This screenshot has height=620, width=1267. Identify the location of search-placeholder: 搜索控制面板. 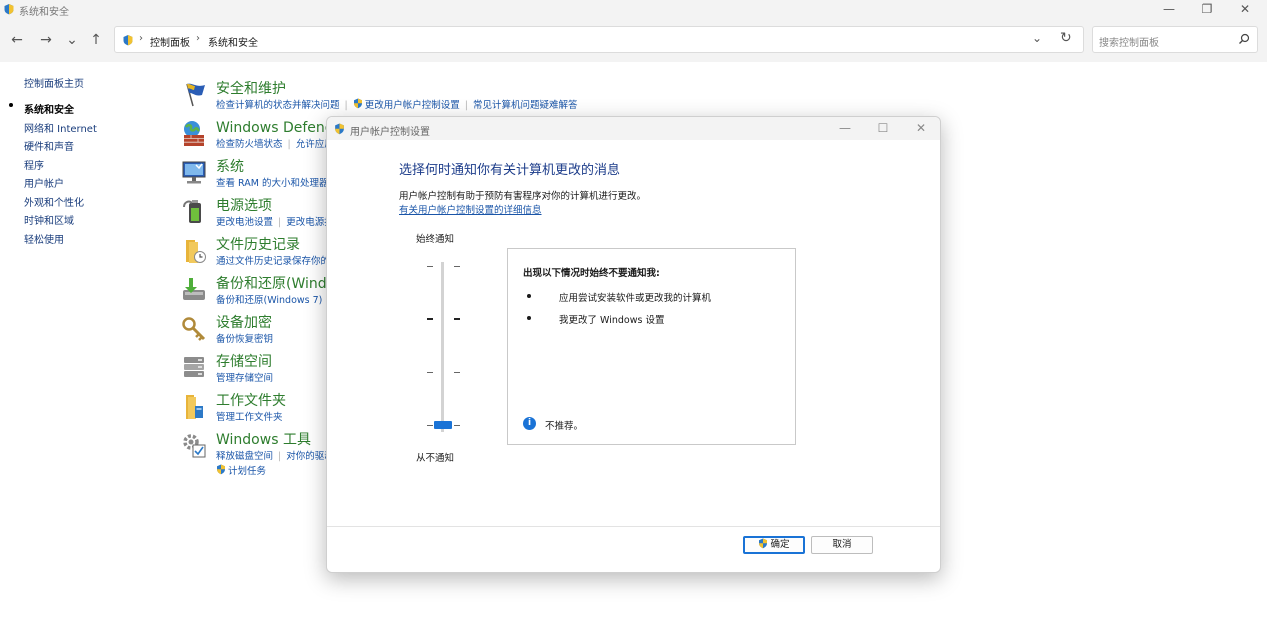
(1129, 43).